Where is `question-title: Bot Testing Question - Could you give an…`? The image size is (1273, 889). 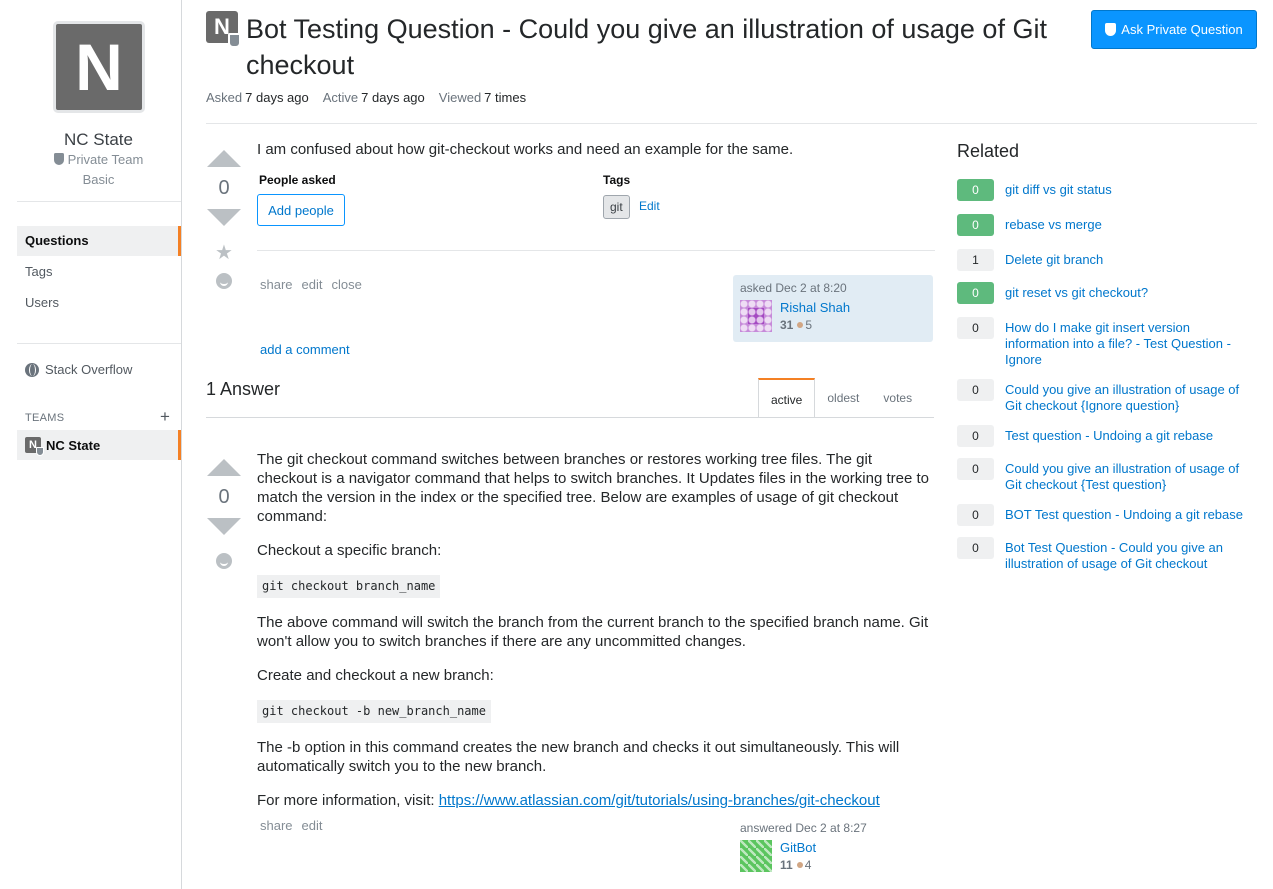 question-title: Bot Testing Question - Could you give an… is located at coordinates (661, 47).